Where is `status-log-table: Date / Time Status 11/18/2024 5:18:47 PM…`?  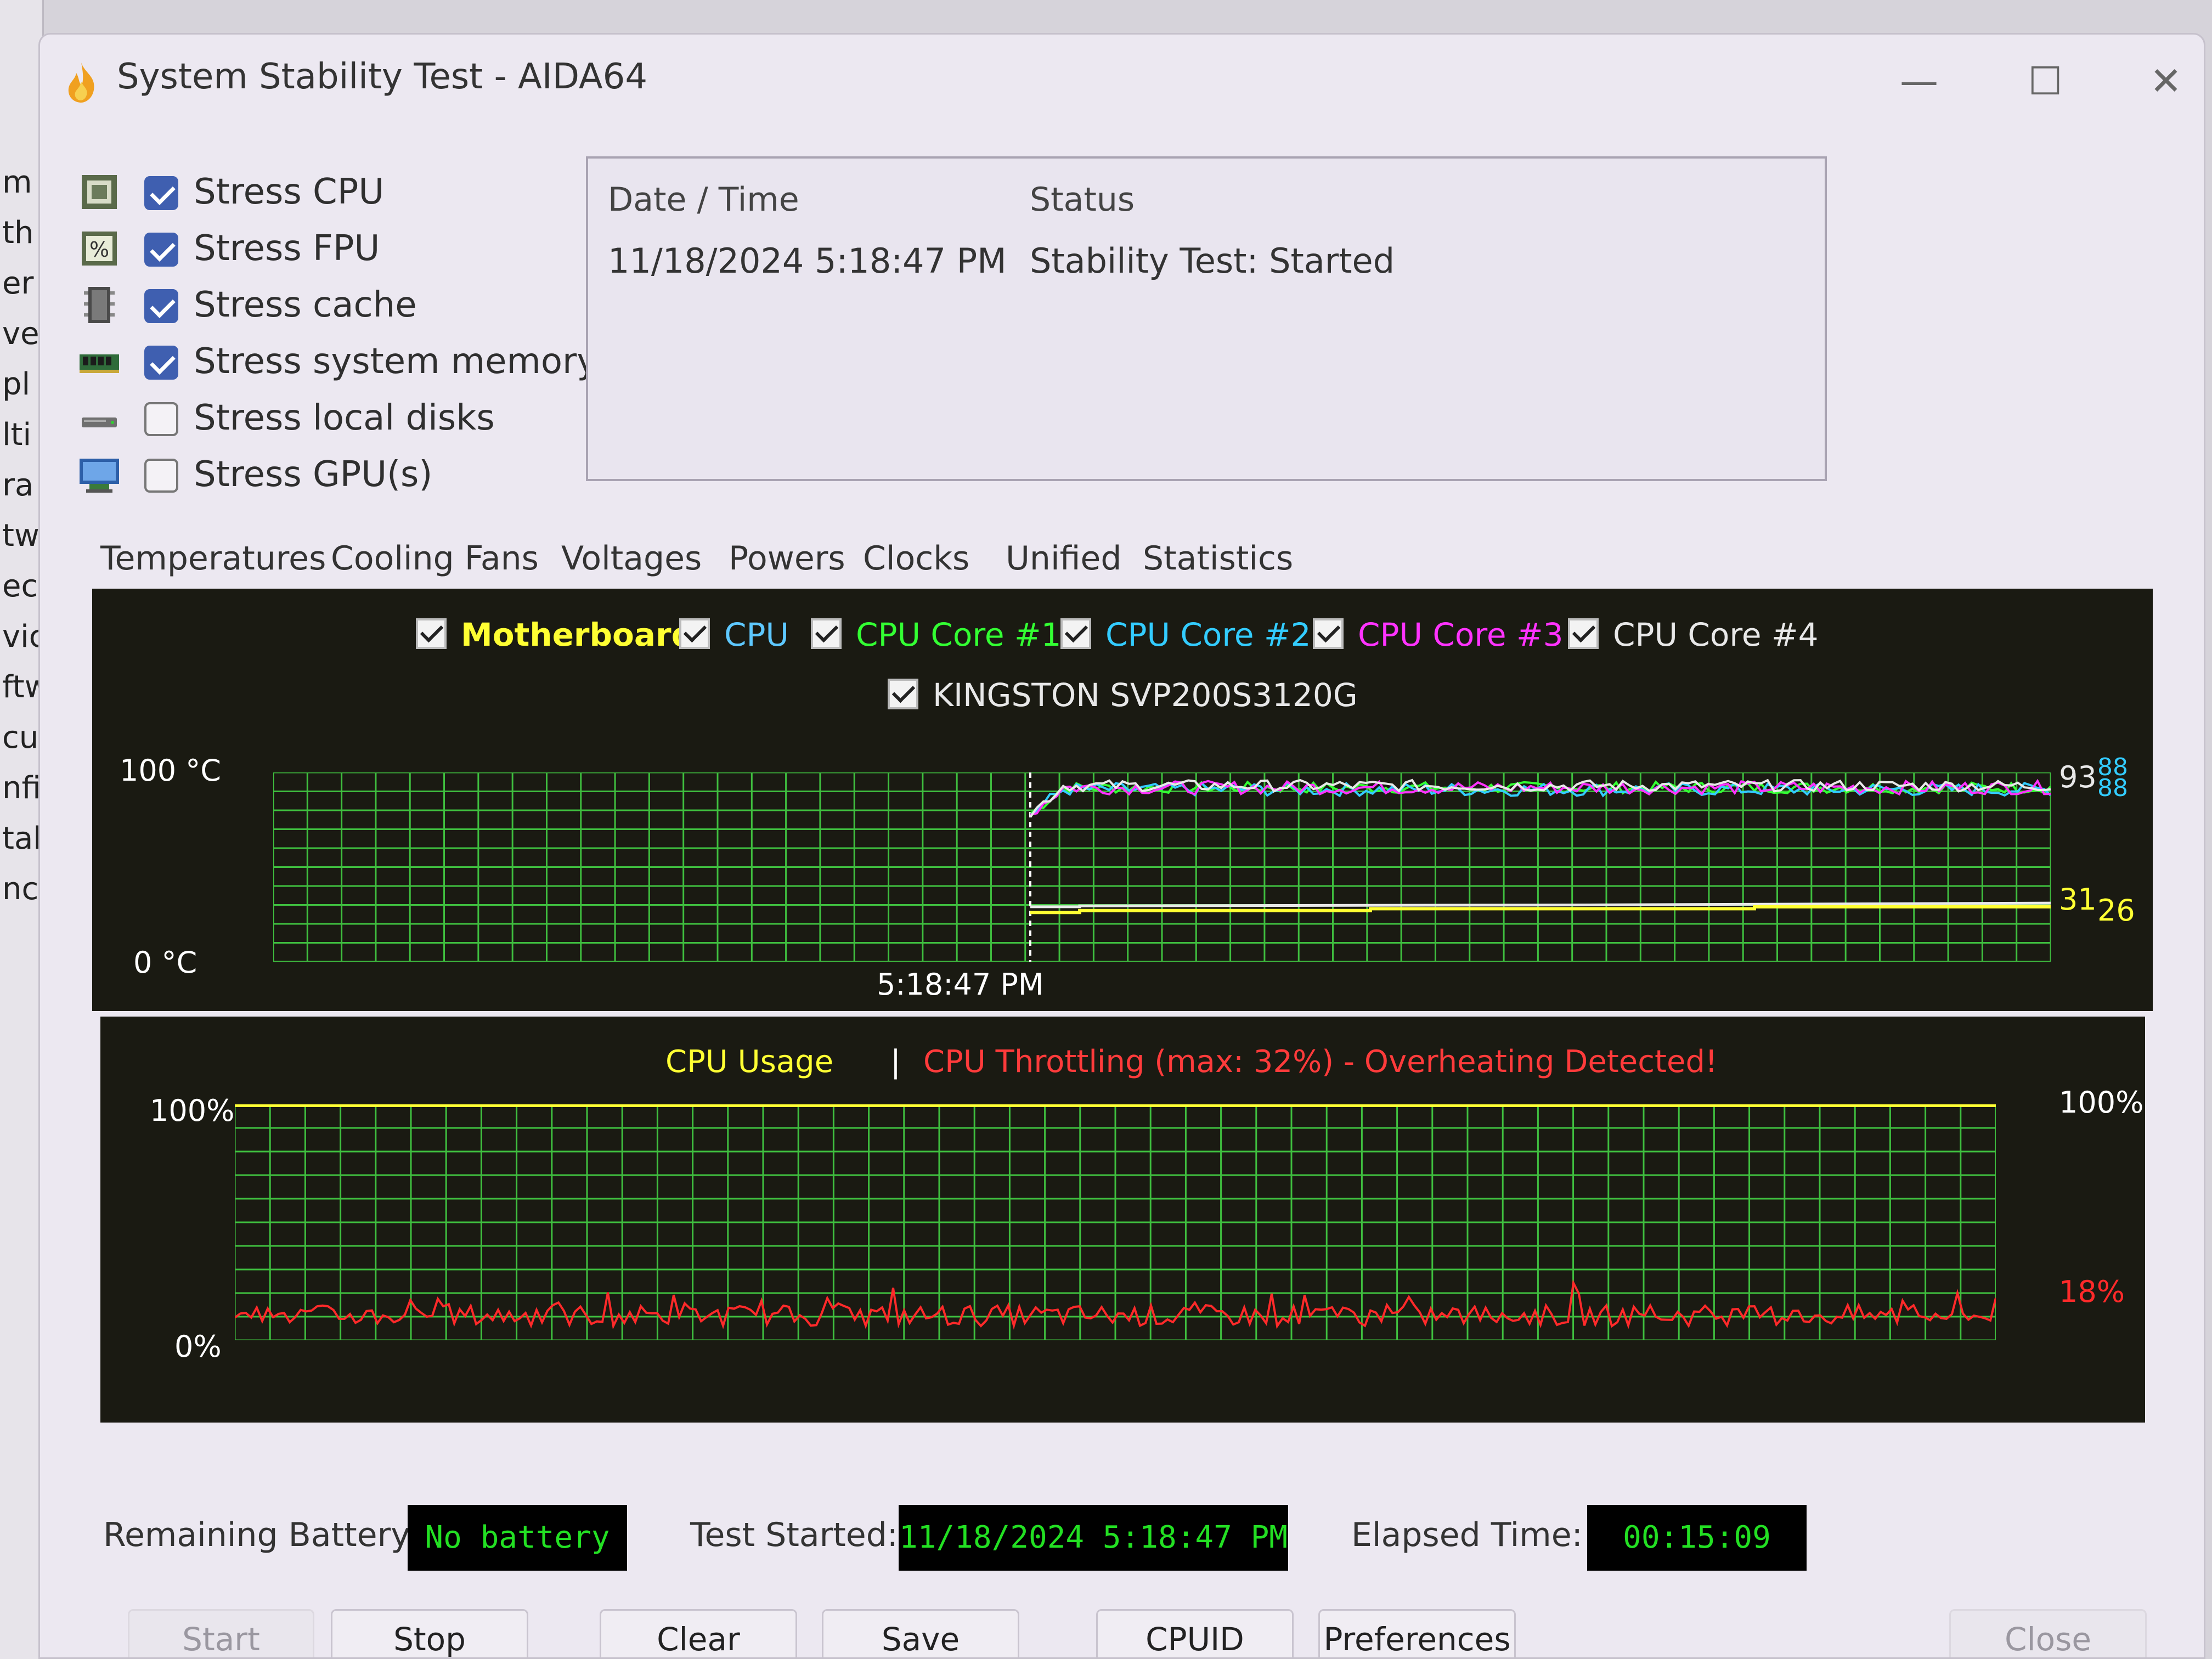 status-log-table: Date / Time Status 11/18/2024 5:18:47 PM… is located at coordinates (1207, 319).